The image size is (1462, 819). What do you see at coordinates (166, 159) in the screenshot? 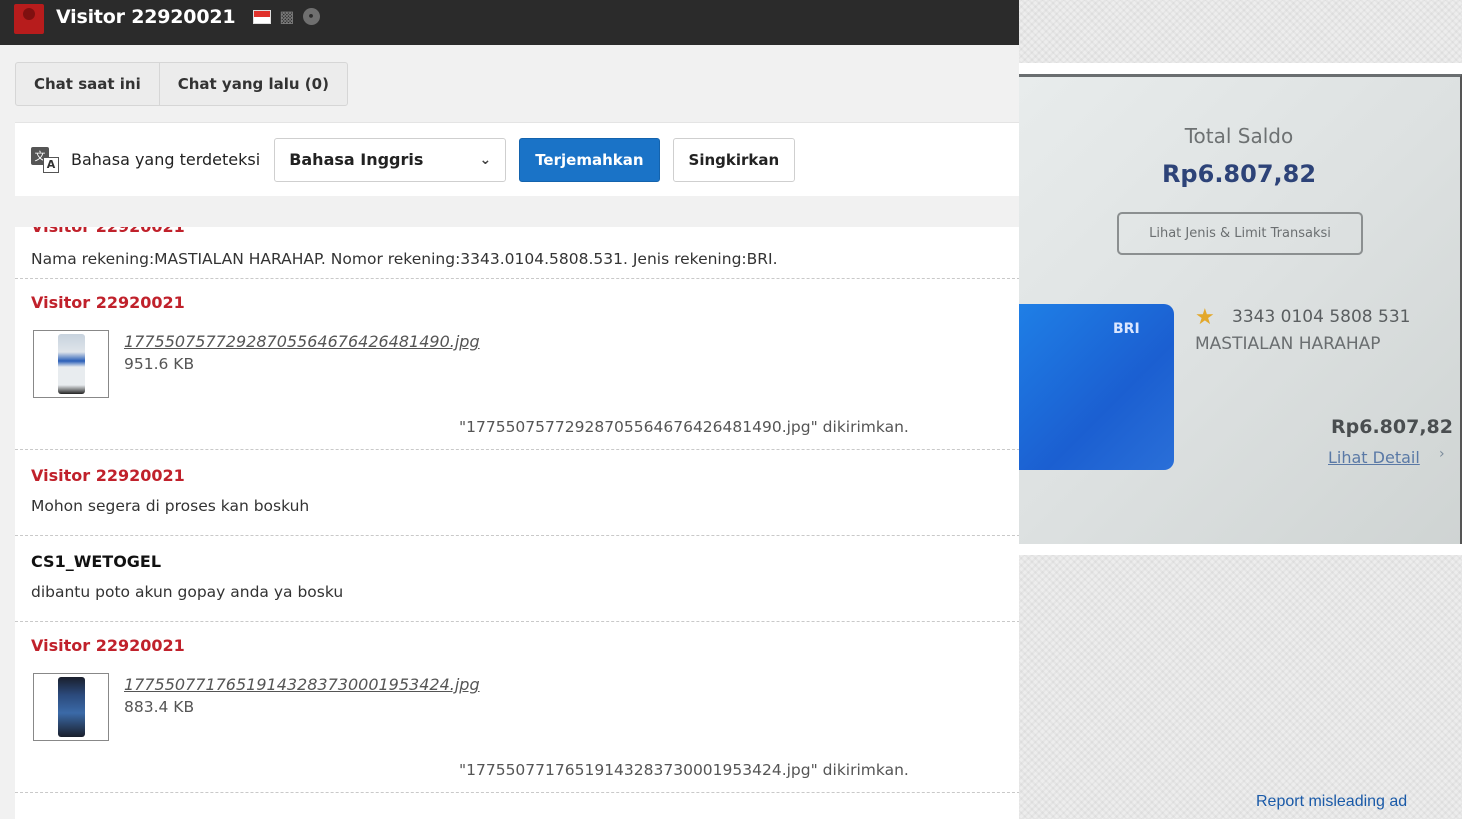
I see `detected-language-label: Bahasa yang terdeteksi` at bounding box center [166, 159].